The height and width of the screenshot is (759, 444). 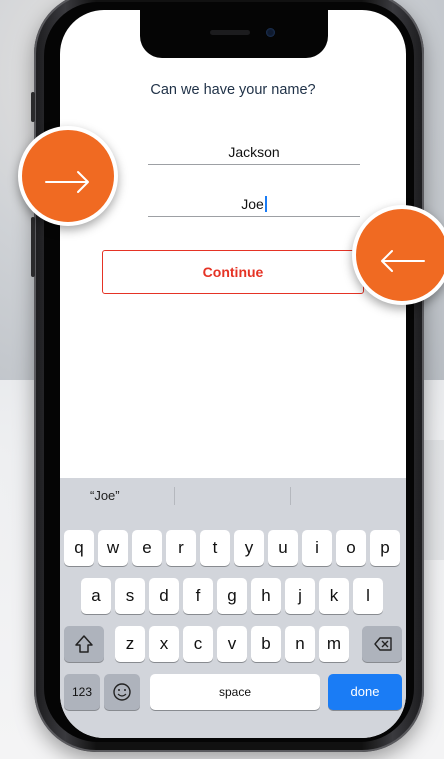 I want to click on key-q: q, so click(x=79, y=548).